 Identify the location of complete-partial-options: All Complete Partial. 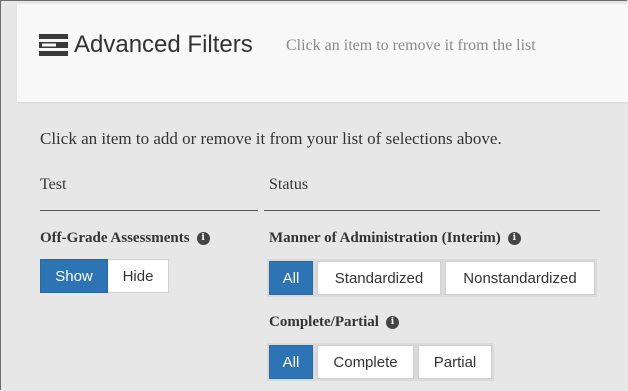
(380, 362).